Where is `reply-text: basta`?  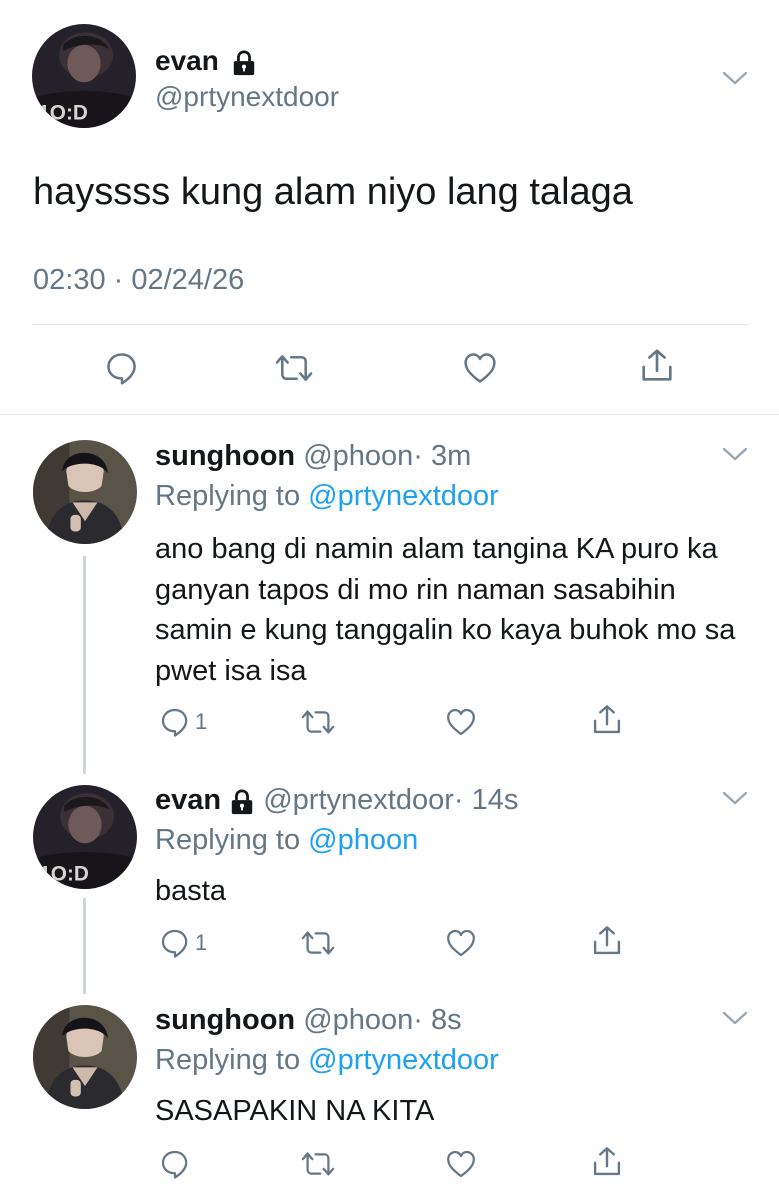
reply-text: basta is located at coordinates (190, 891).